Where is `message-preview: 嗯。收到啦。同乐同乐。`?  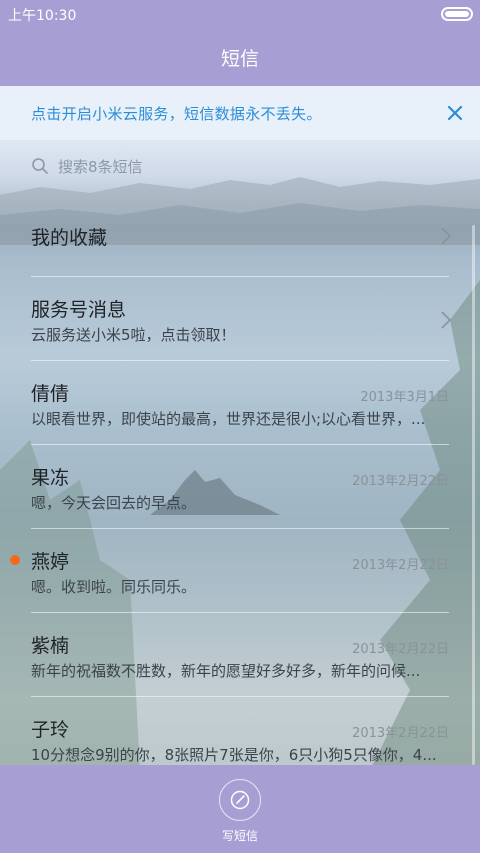
message-preview: 嗯。收到啦。同乐同乐。 is located at coordinates (114, 587).